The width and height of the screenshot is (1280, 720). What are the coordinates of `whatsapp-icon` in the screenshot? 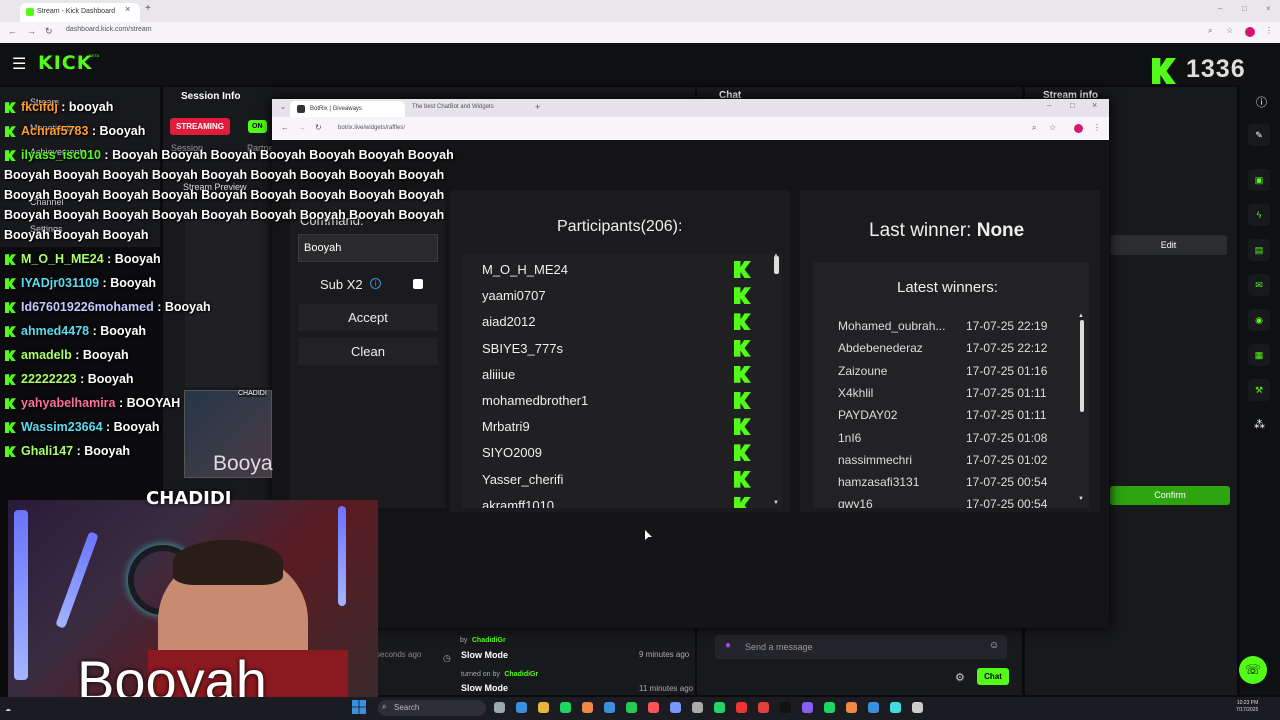 It's located at (719, 707).